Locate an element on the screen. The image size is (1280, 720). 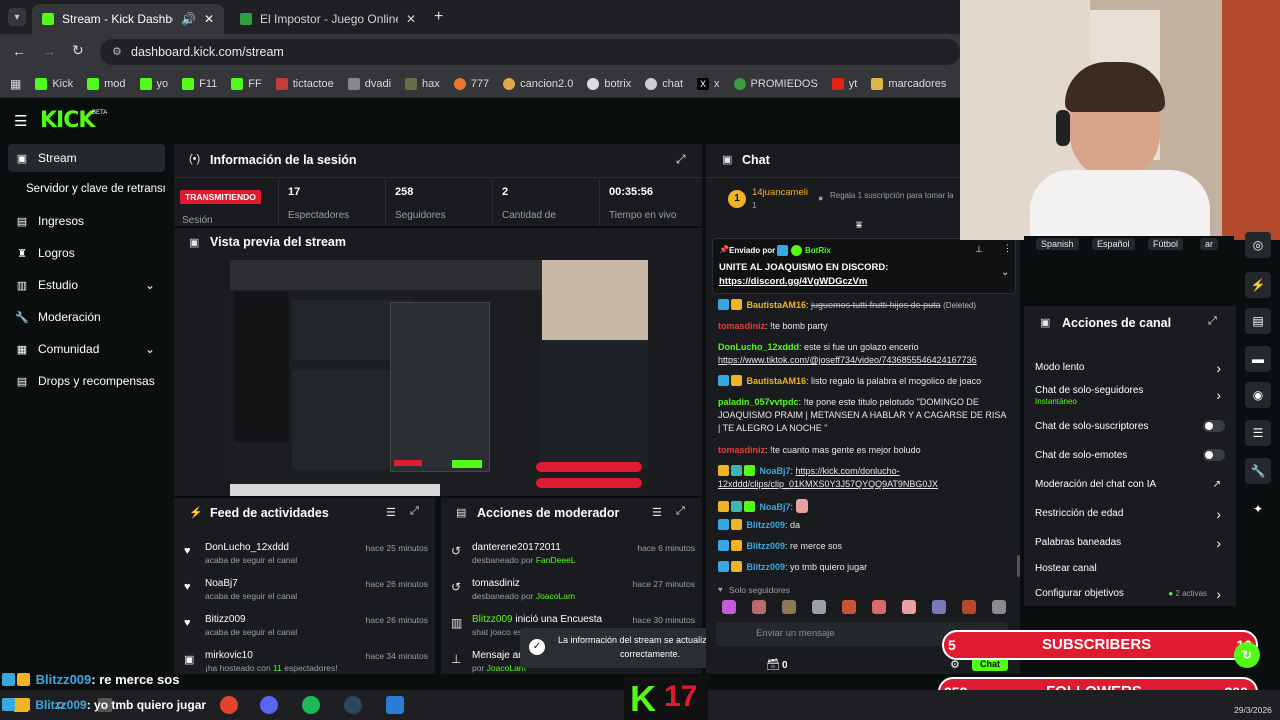
bookmark: yt is located at coordinates (844, 83).